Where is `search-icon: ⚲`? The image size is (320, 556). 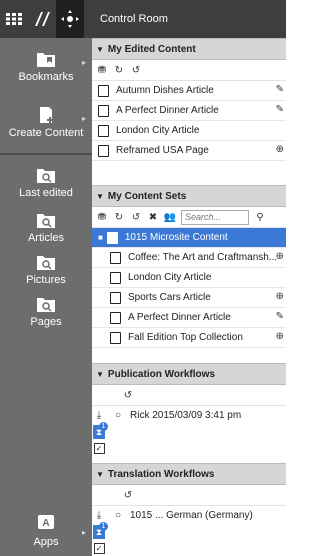
search-icon: ⚲ is located at coordinates (260, 217).